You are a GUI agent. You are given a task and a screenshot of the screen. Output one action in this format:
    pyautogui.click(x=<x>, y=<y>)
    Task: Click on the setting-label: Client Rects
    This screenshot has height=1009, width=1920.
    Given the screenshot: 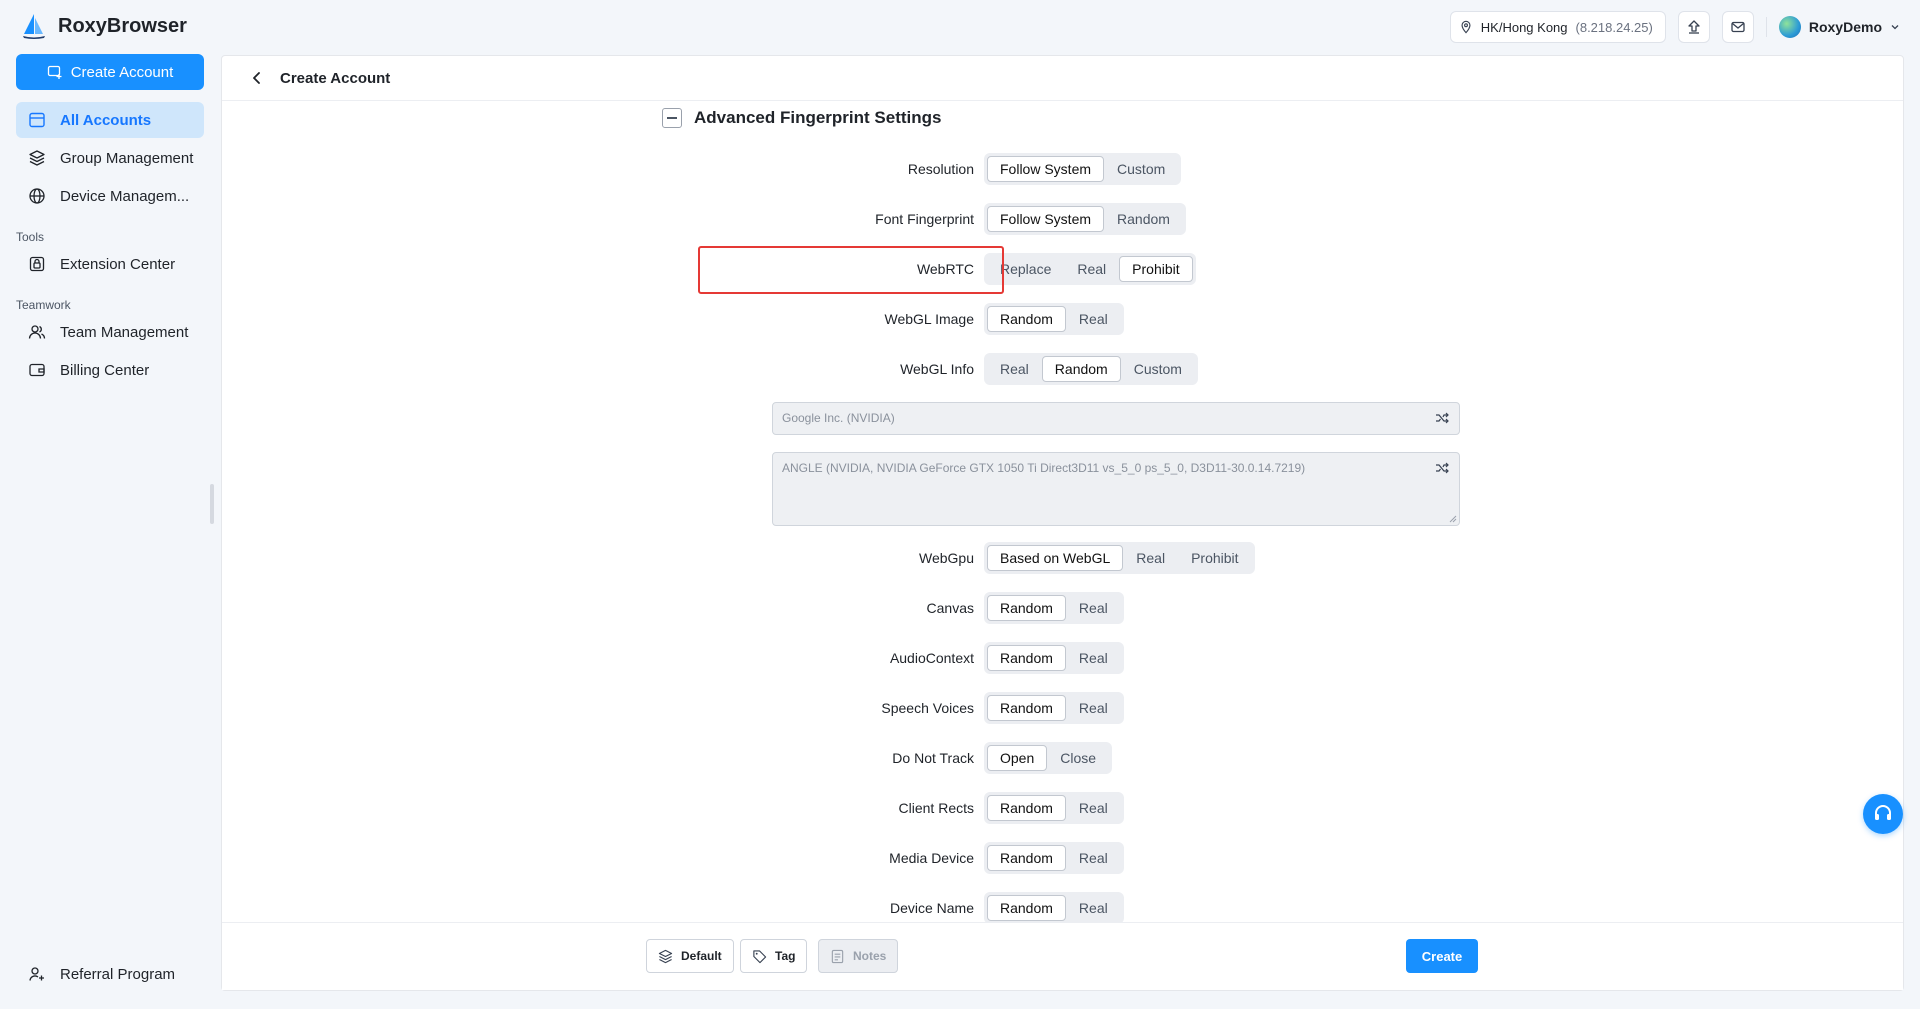 What is the action you would take?
    pyautogui.click(x=936, y=807)
    